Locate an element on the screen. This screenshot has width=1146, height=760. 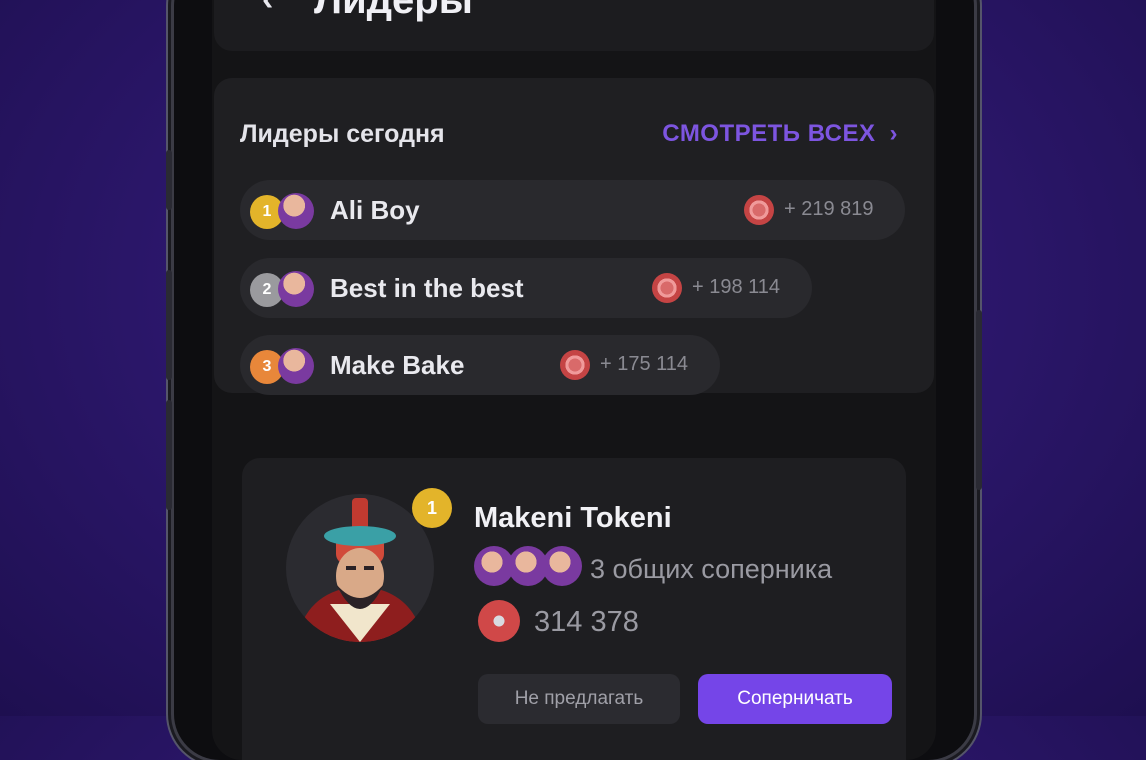
common-rivals-avatars is located at coordinates (529, 566).